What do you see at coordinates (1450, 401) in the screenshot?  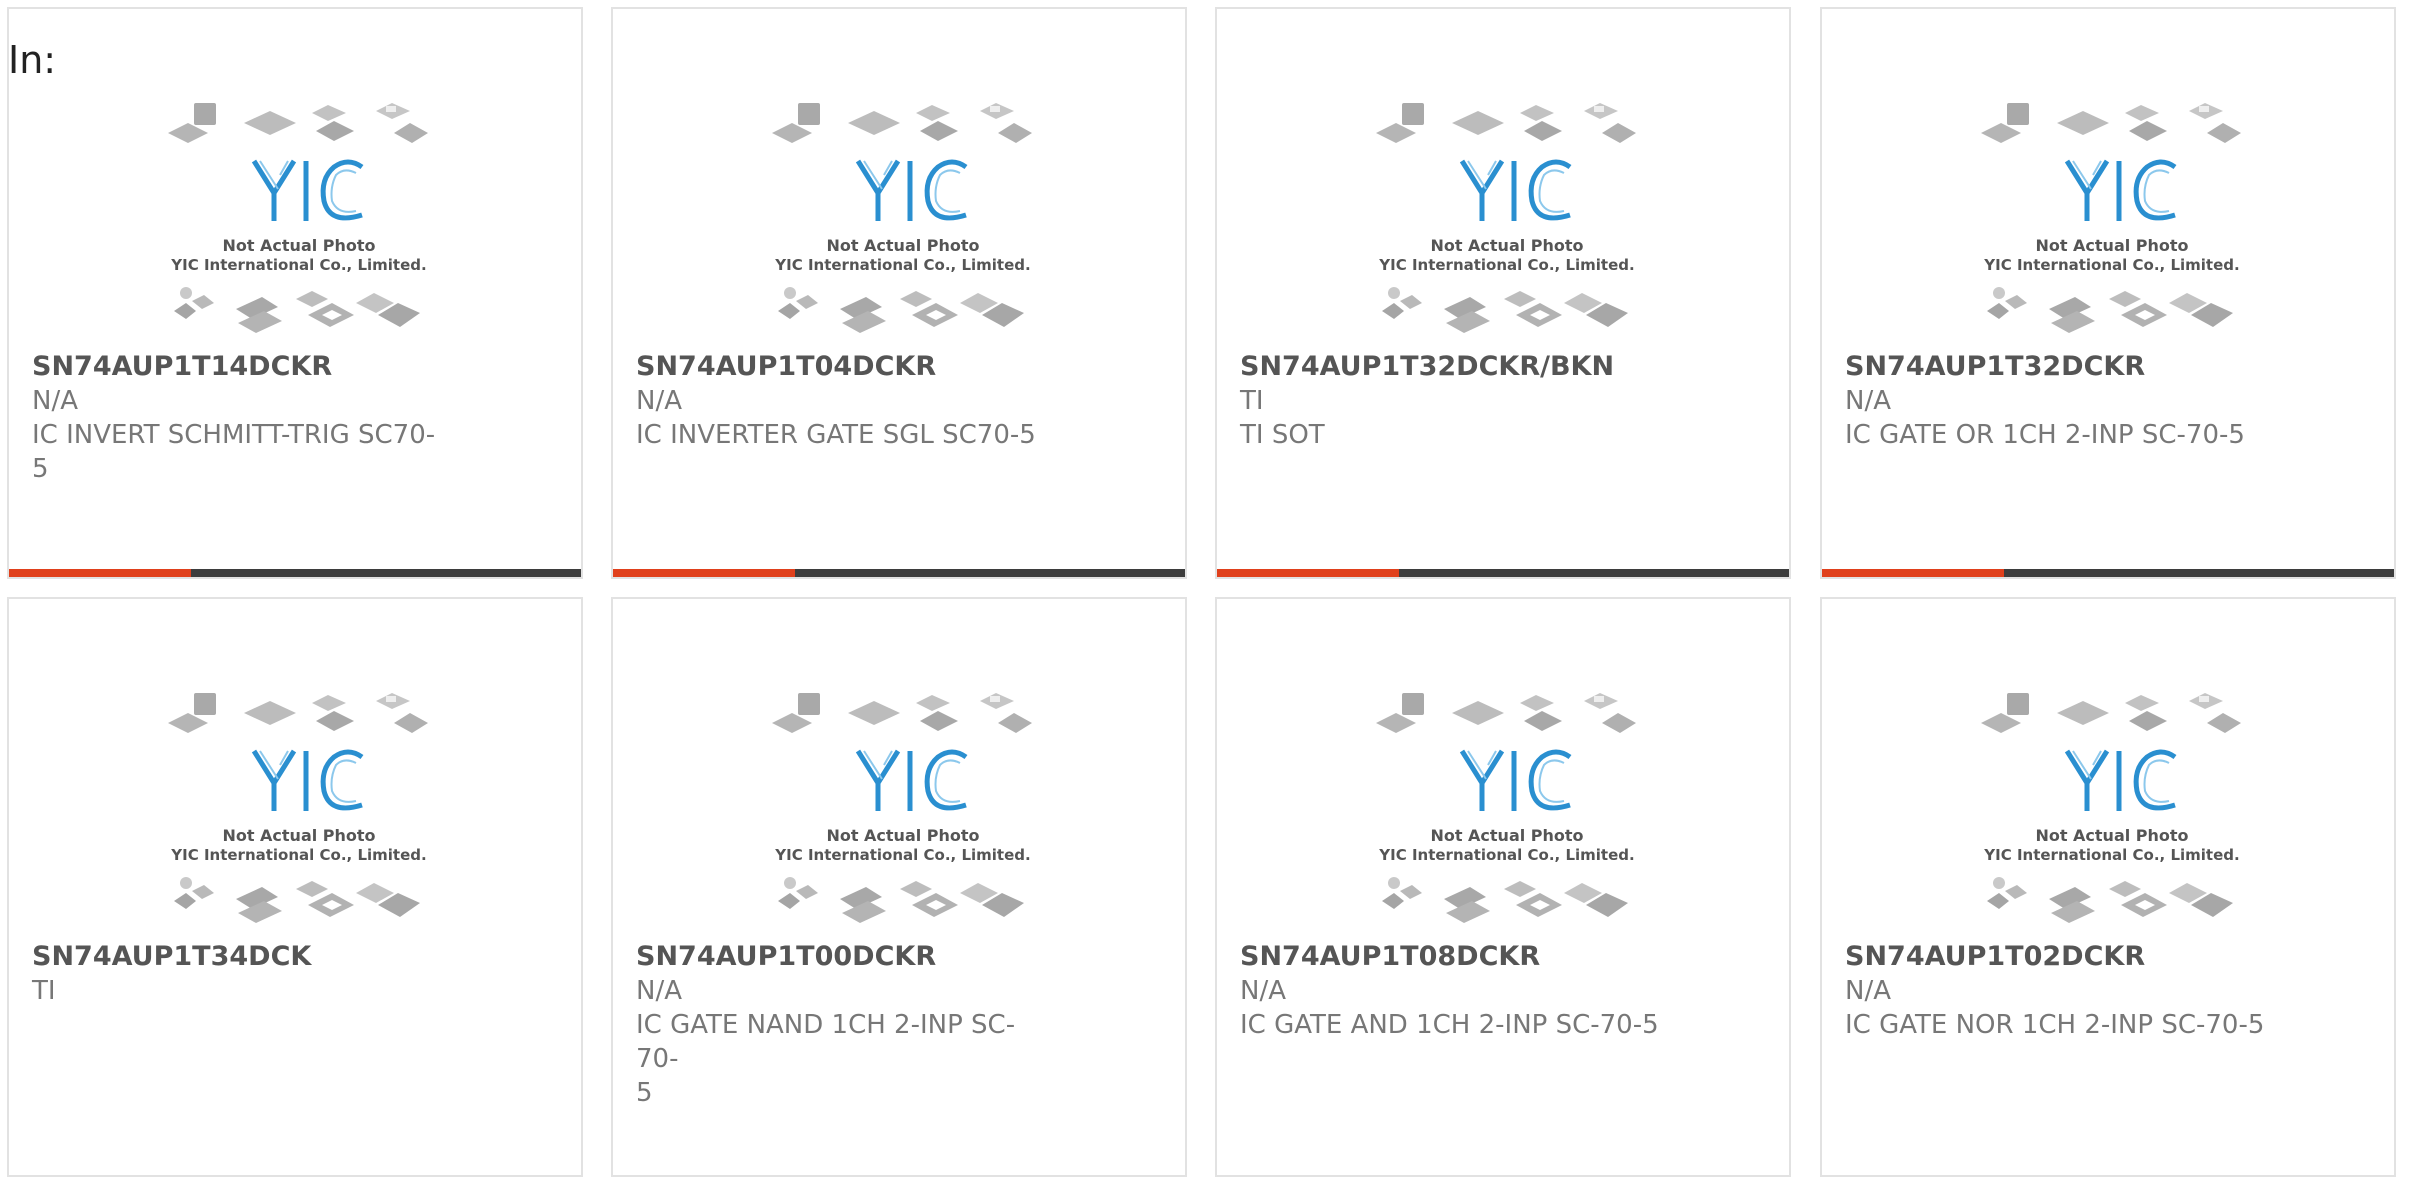 I see `product-info: SN74AUP1T32DCKR/BKN TI TI SOT` at bounding box center [1450, 401].